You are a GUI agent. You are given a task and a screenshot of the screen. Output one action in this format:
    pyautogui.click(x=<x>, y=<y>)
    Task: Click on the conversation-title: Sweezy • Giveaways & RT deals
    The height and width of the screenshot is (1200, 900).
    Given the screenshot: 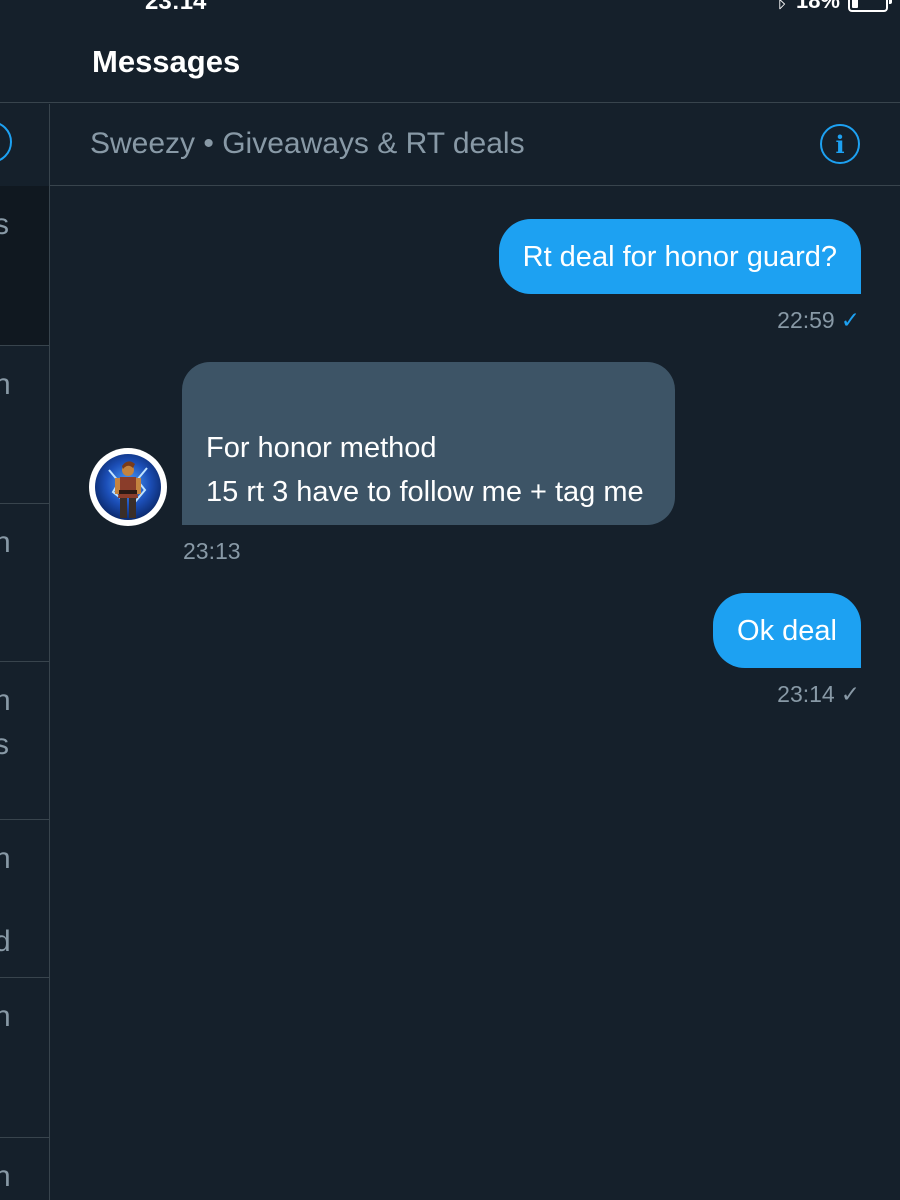 What is the action you would take?
    pyautogui.click(x=307, y=143)
    